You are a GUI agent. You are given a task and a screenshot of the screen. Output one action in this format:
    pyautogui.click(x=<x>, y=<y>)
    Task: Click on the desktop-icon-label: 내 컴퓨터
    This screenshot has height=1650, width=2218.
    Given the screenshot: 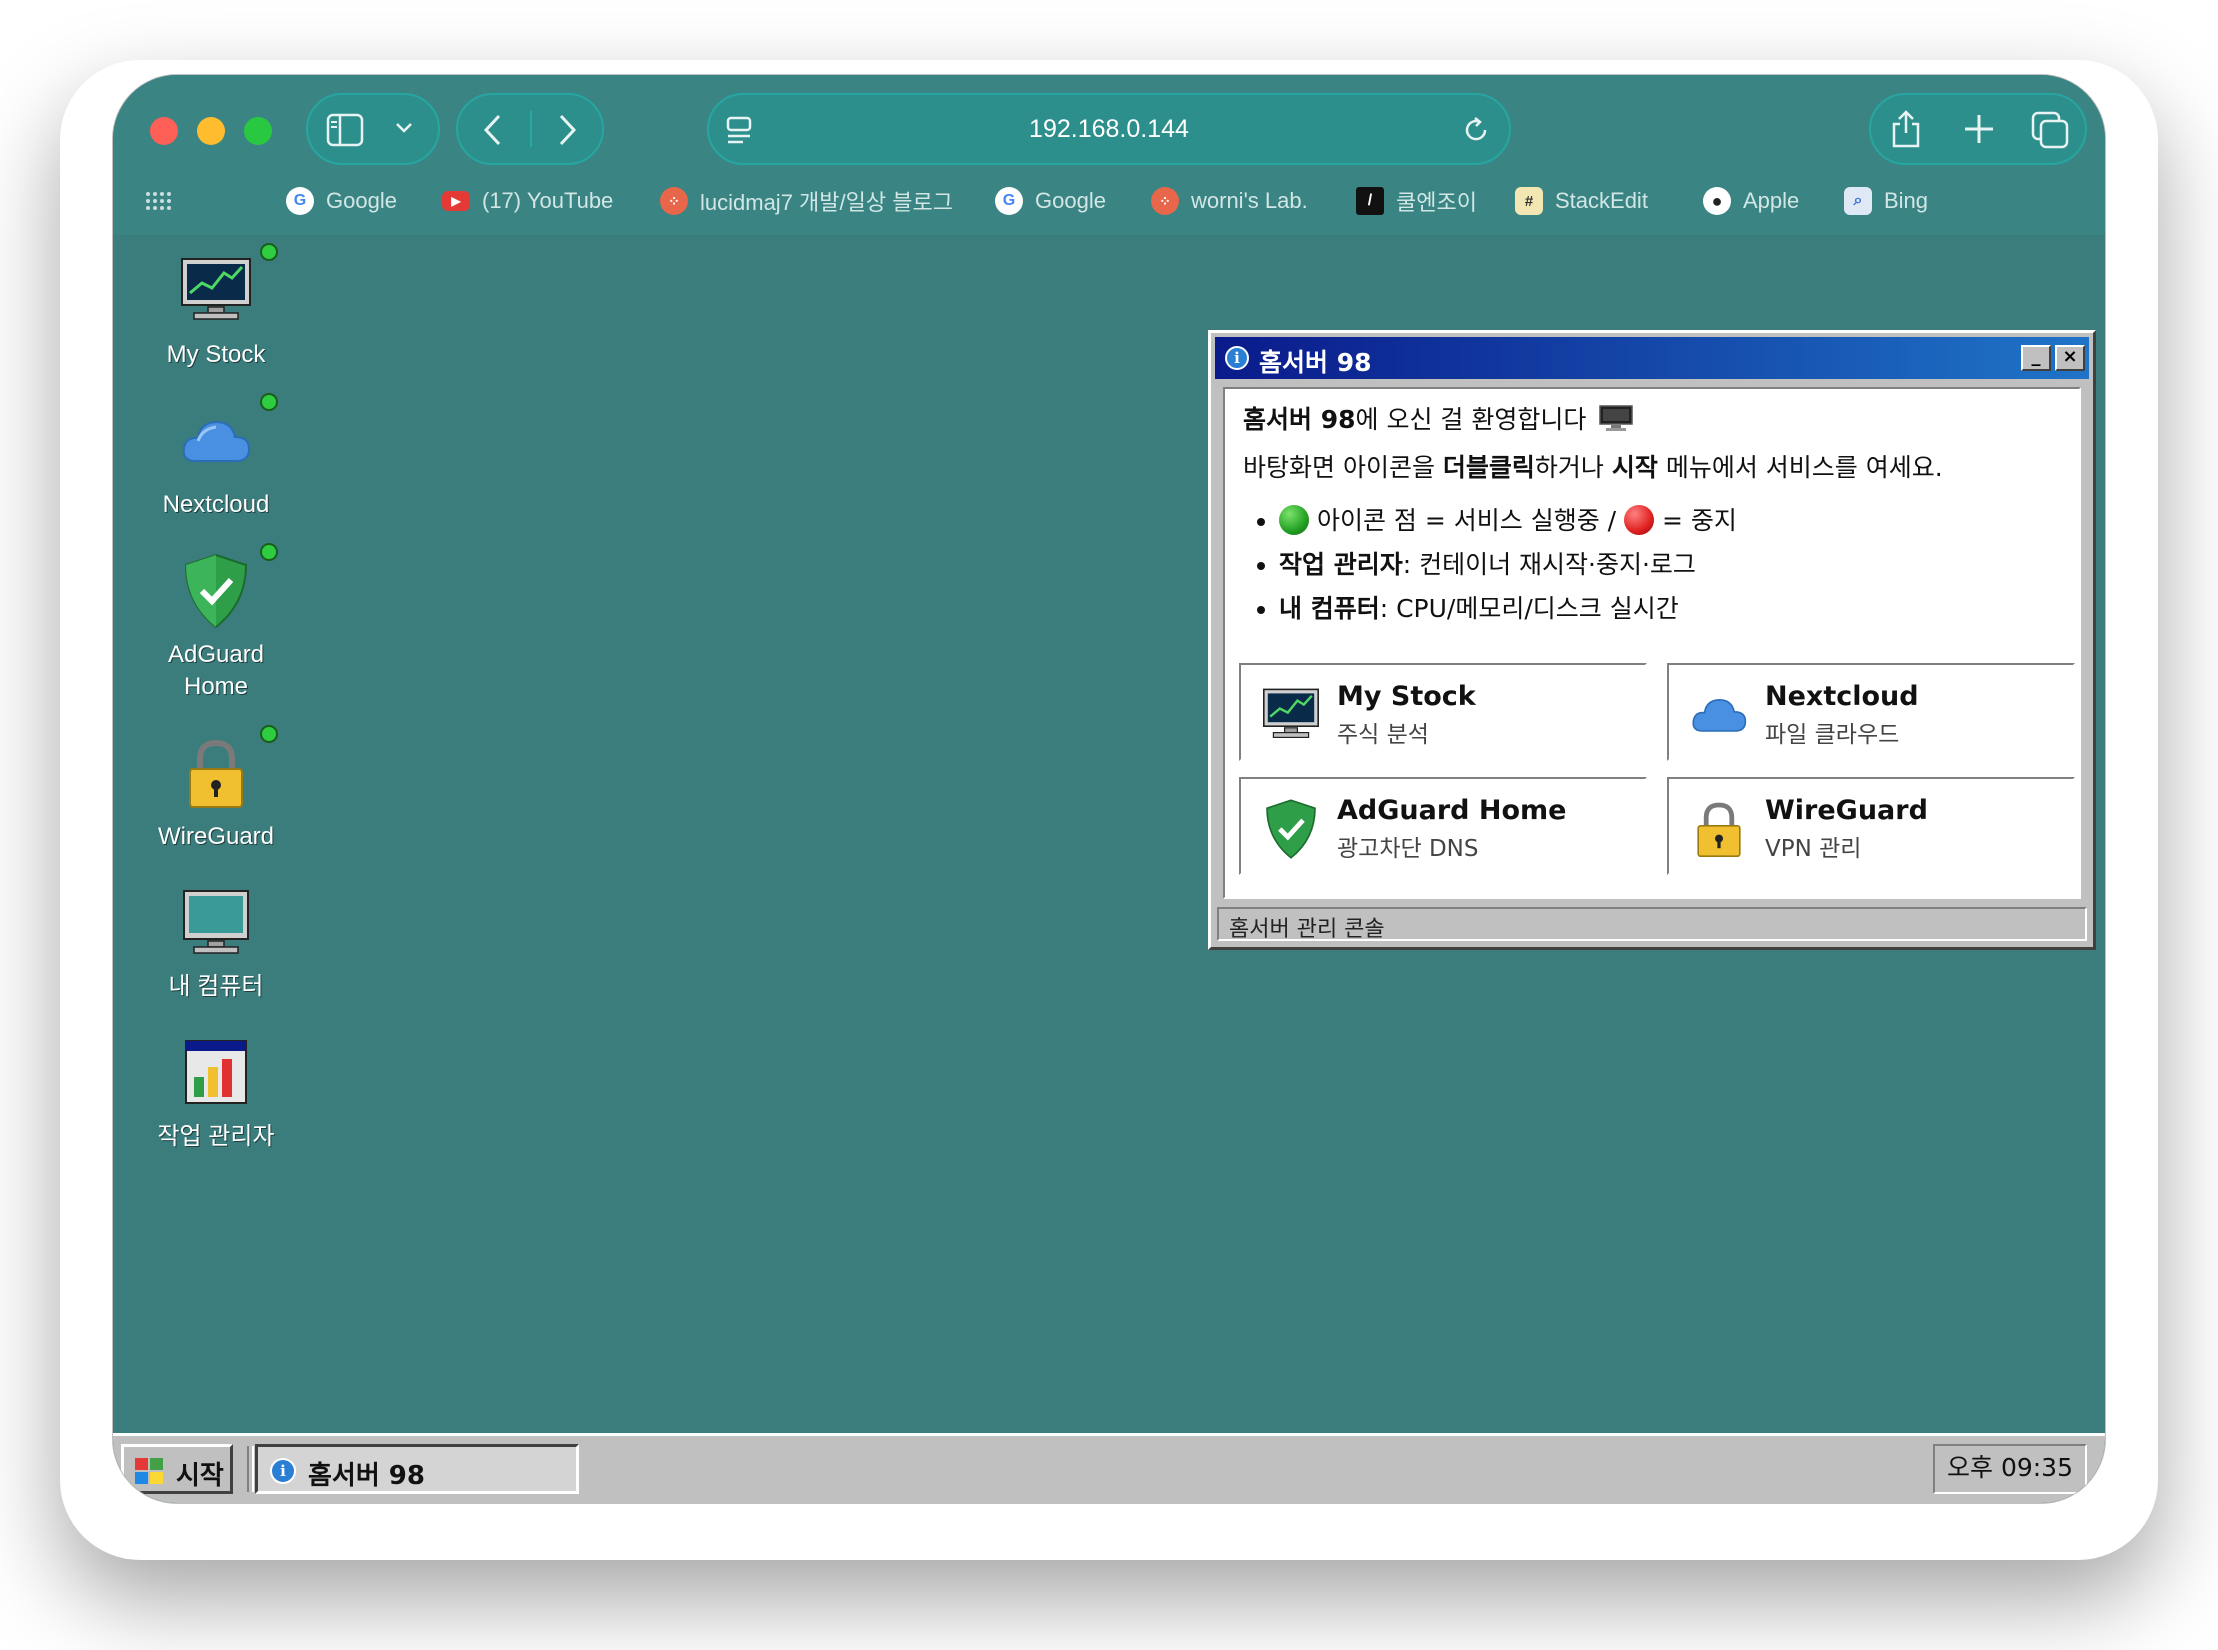 What is the action you would take?
    pyautogui.click(x=216, y=986)
    